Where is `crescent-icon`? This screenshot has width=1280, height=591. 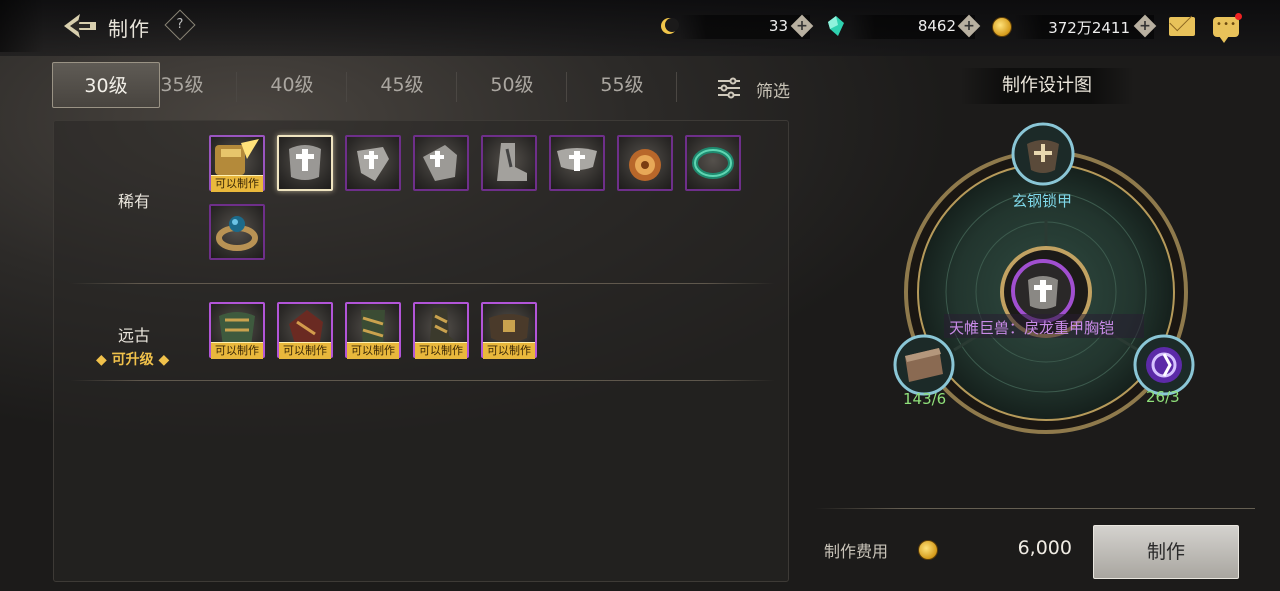 crescent-icon is located at coordinates (670, 26).